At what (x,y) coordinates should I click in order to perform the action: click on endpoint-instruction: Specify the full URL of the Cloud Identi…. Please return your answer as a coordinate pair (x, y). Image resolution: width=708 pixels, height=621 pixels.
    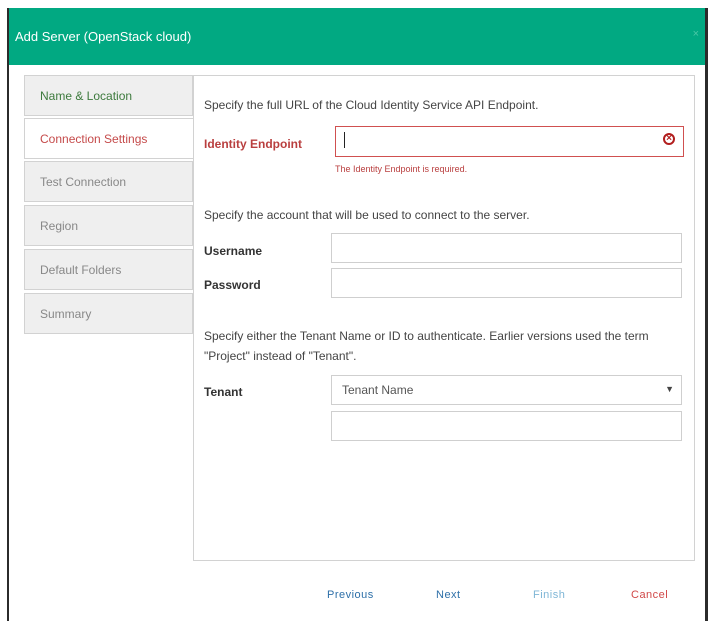
    Looking at the image, I should click on (371, 105).